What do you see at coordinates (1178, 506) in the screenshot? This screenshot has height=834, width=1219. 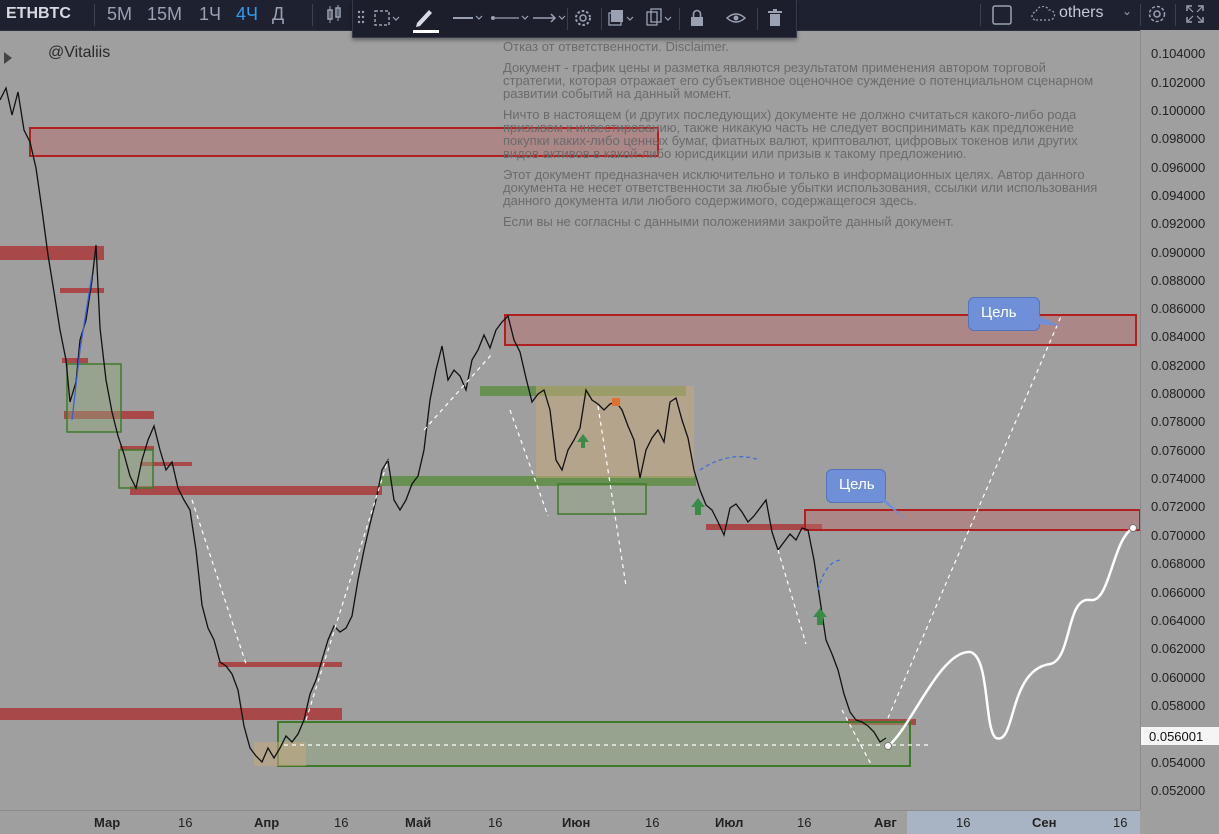 I see `price-tick: 0.072000` at bounding box center [1178, 506].